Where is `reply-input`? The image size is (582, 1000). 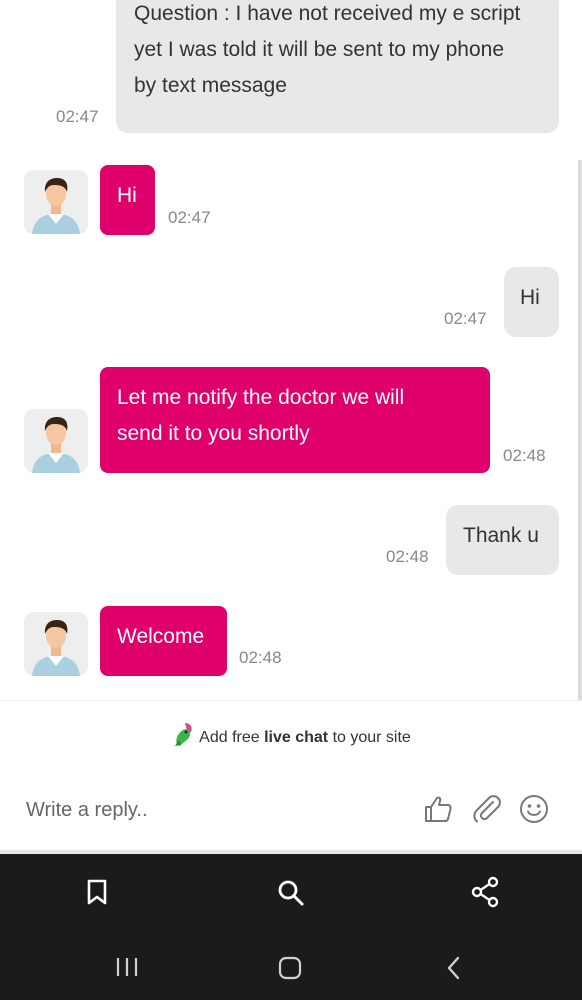
reply-input is located at coordinates (206, 810).